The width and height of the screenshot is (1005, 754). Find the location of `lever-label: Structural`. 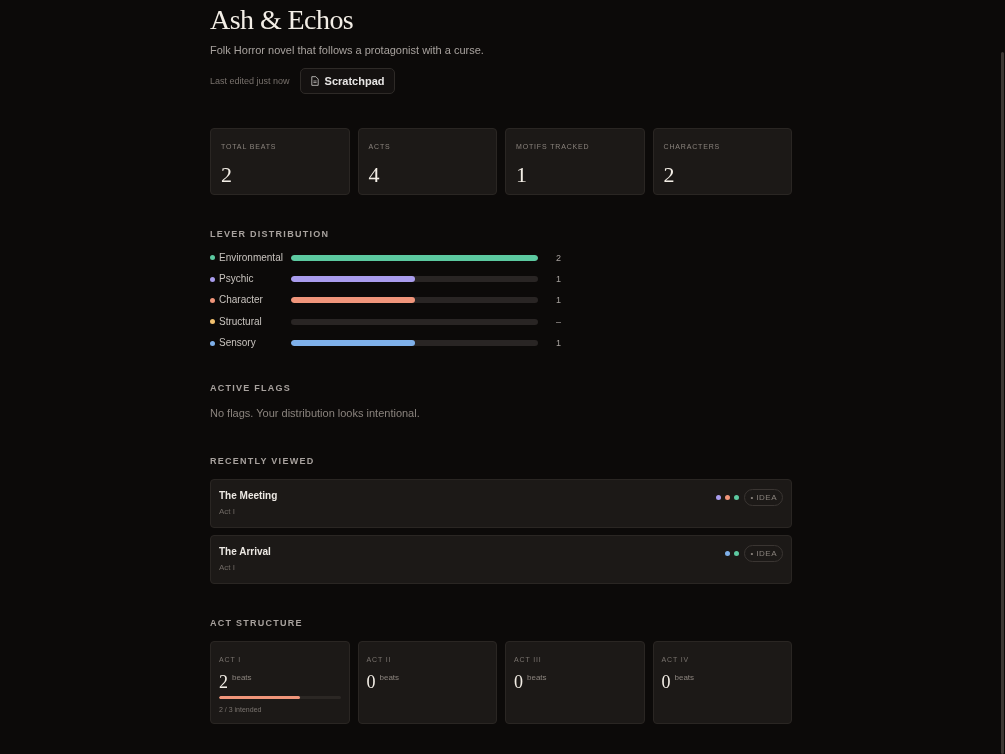

lever-label: Structural is located at coordinates (241, 321).